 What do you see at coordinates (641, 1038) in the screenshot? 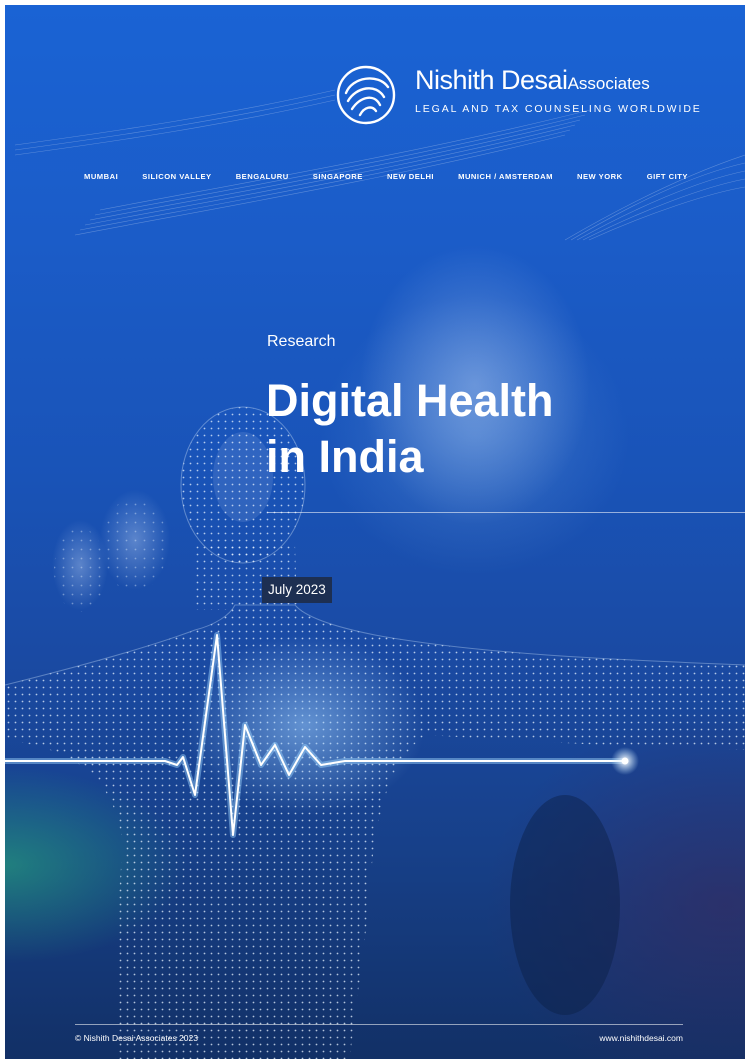
I see `website-link: www.nishithdesai.com` at bounding box center [641, 1038].